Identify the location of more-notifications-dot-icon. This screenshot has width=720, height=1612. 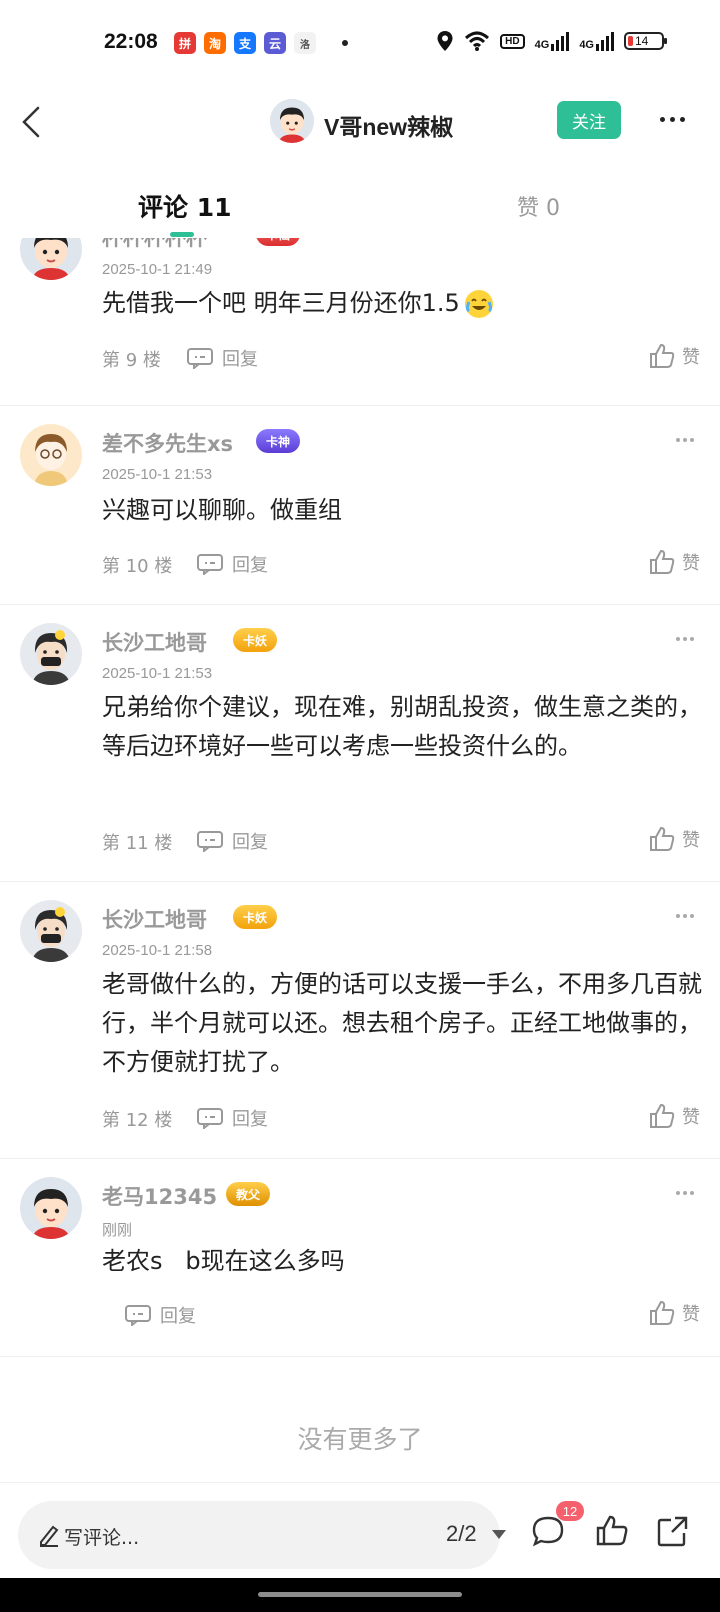
(345, 43).